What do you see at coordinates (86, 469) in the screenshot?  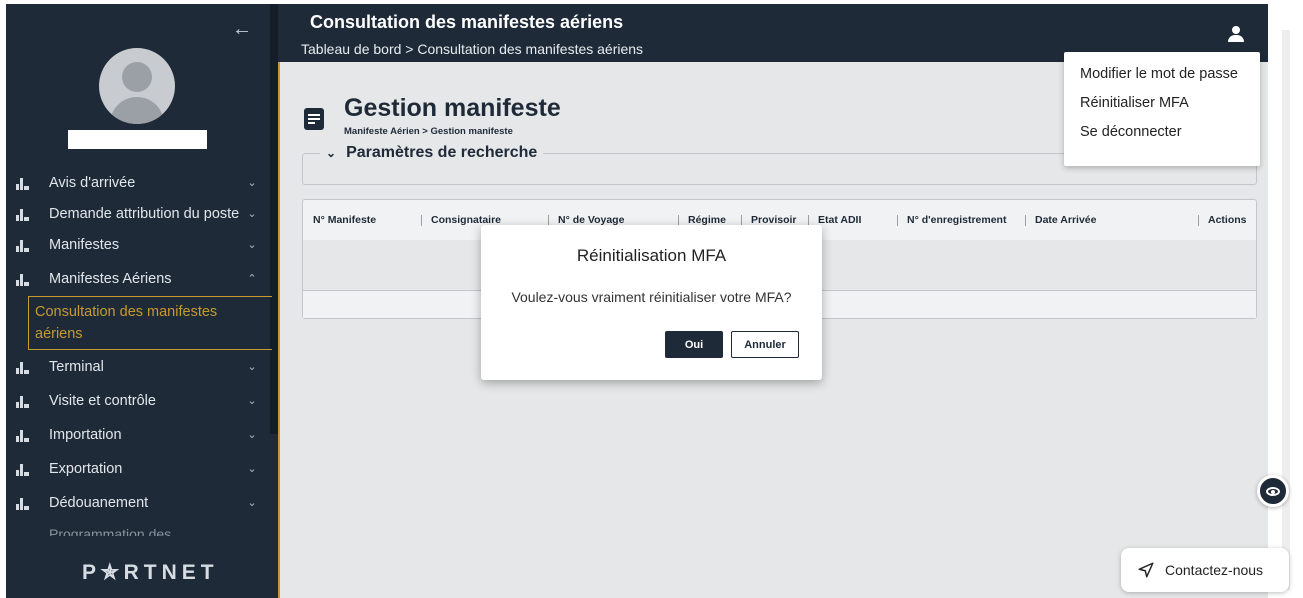 I see `sidebar-item-label: Exportation` at bounding box center [86, 469].